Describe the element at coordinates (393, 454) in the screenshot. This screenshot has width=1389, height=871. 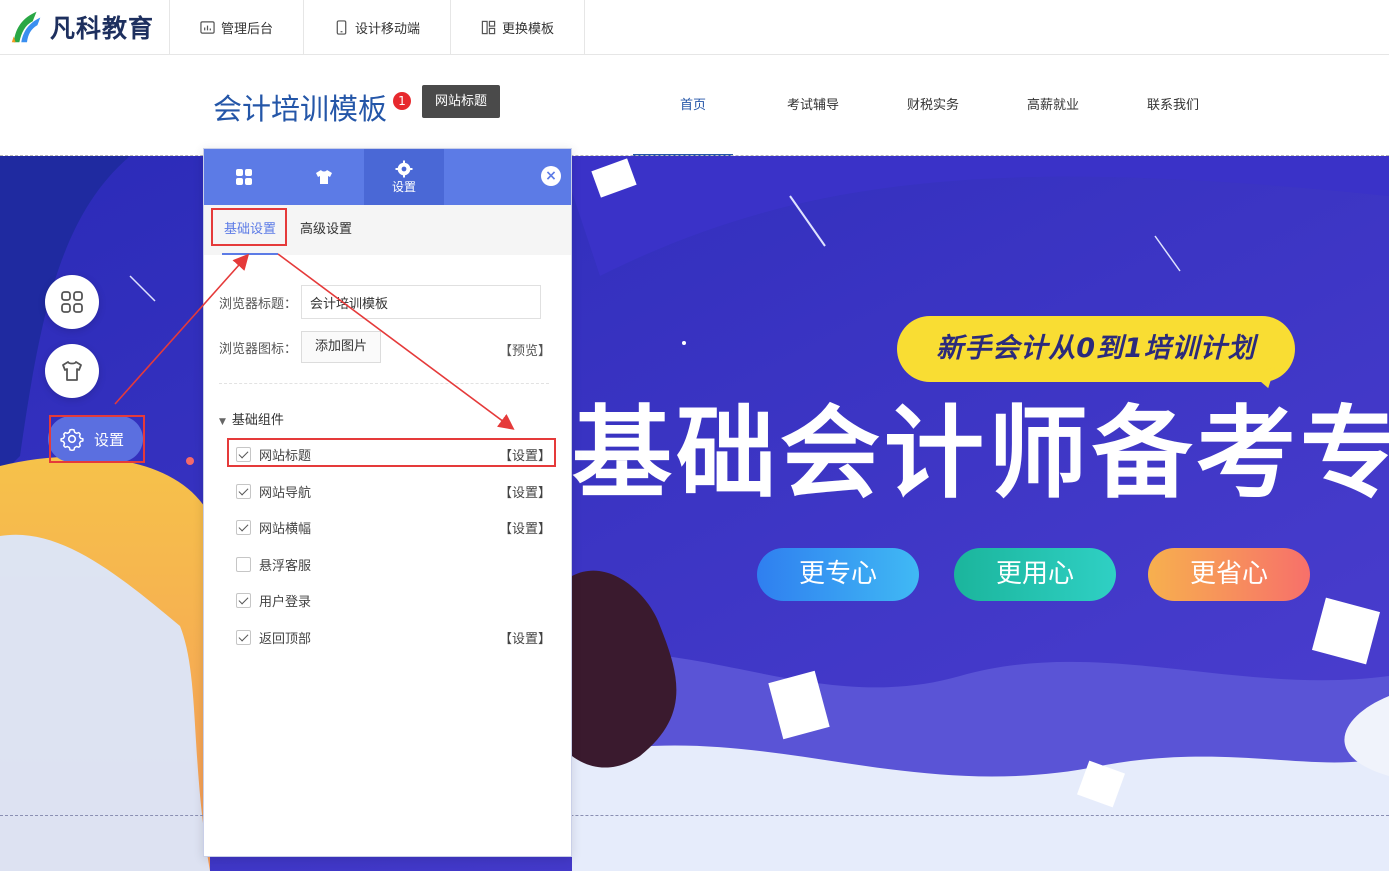
I see `component-row-site-title: 网站标题 【设置】` at that location.